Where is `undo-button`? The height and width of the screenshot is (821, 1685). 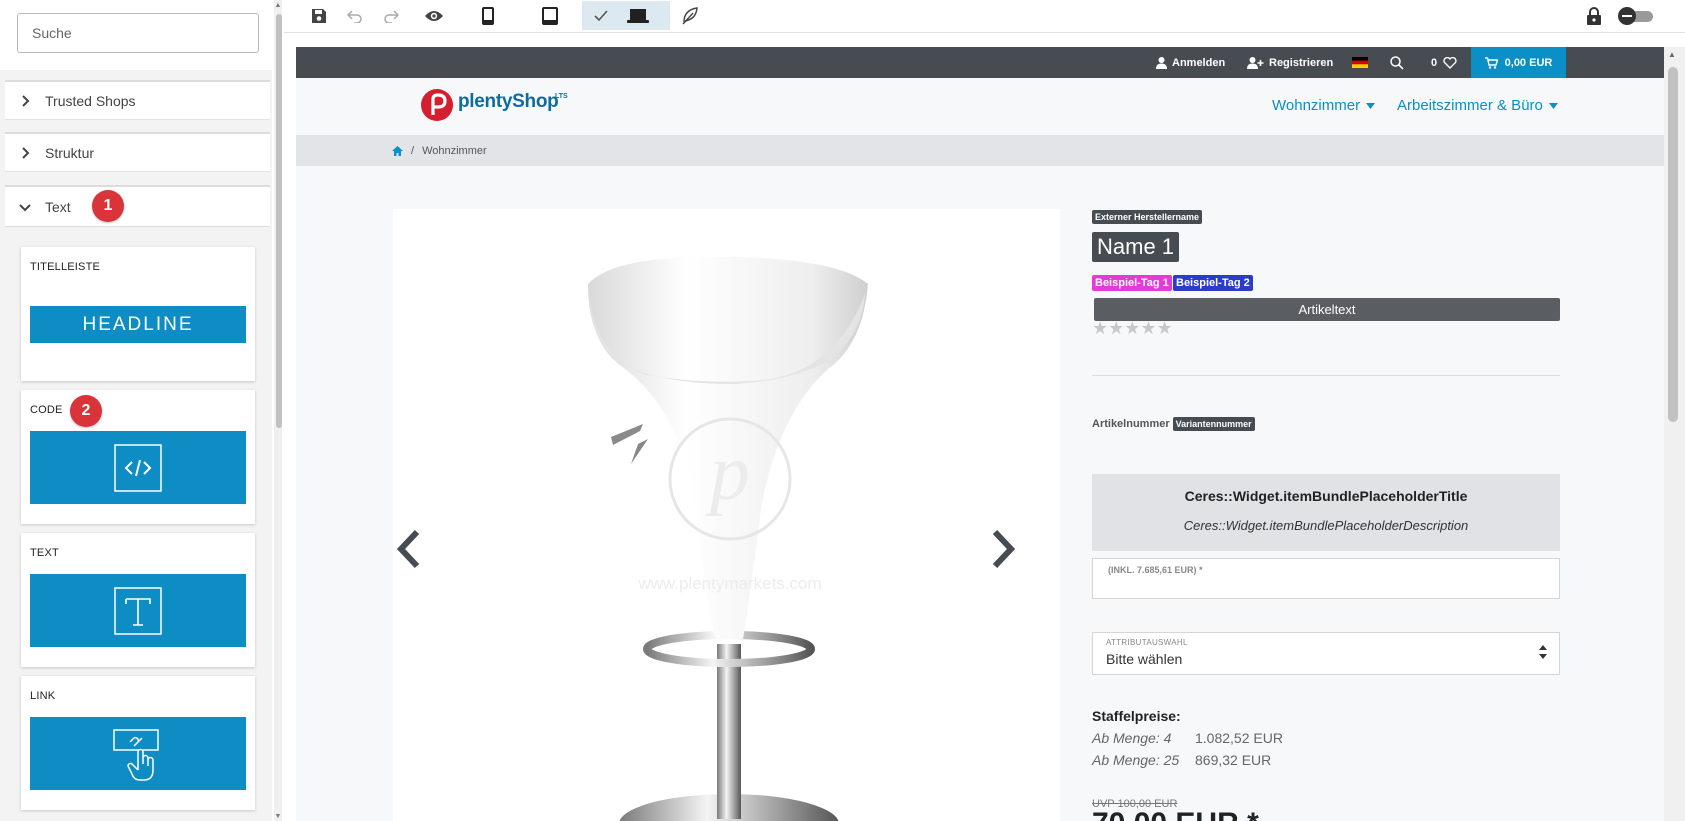
undo-button is located at coordinates (355, 16).